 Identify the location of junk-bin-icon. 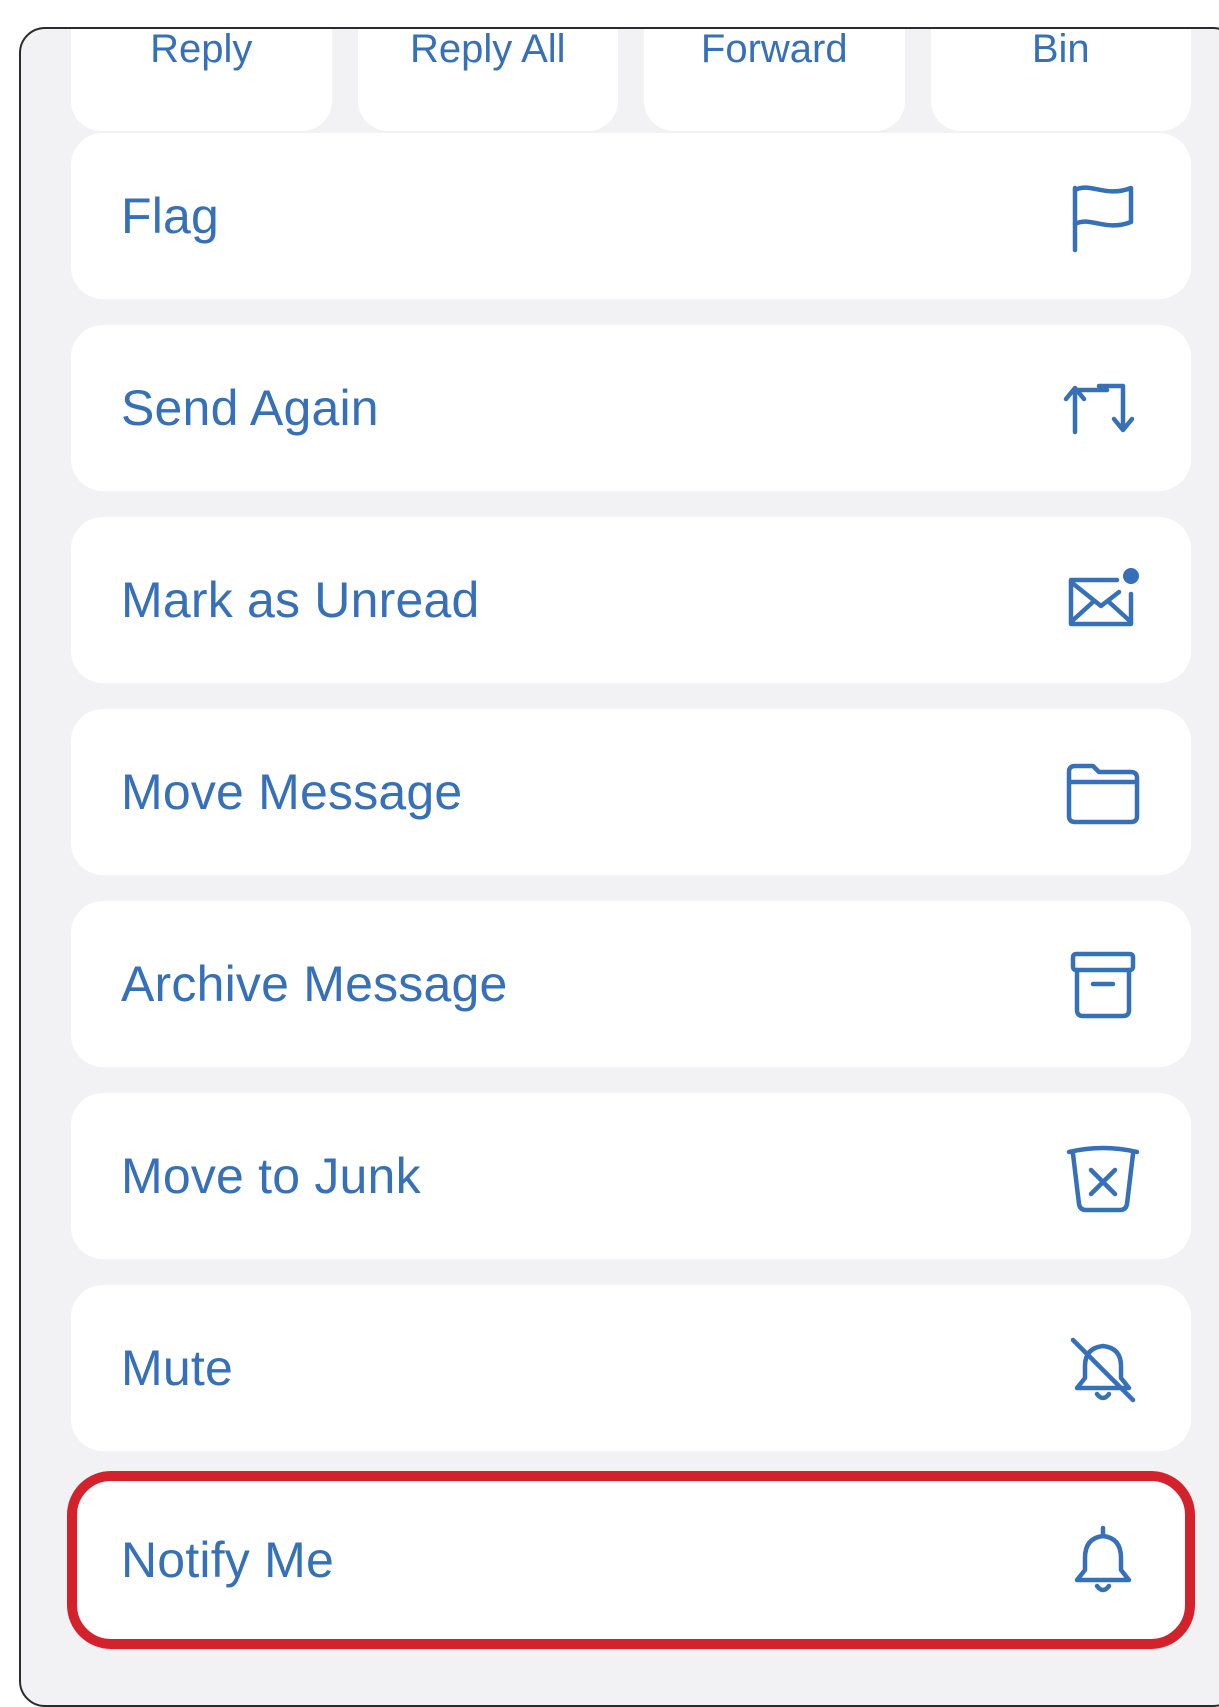
(1103, 1176).